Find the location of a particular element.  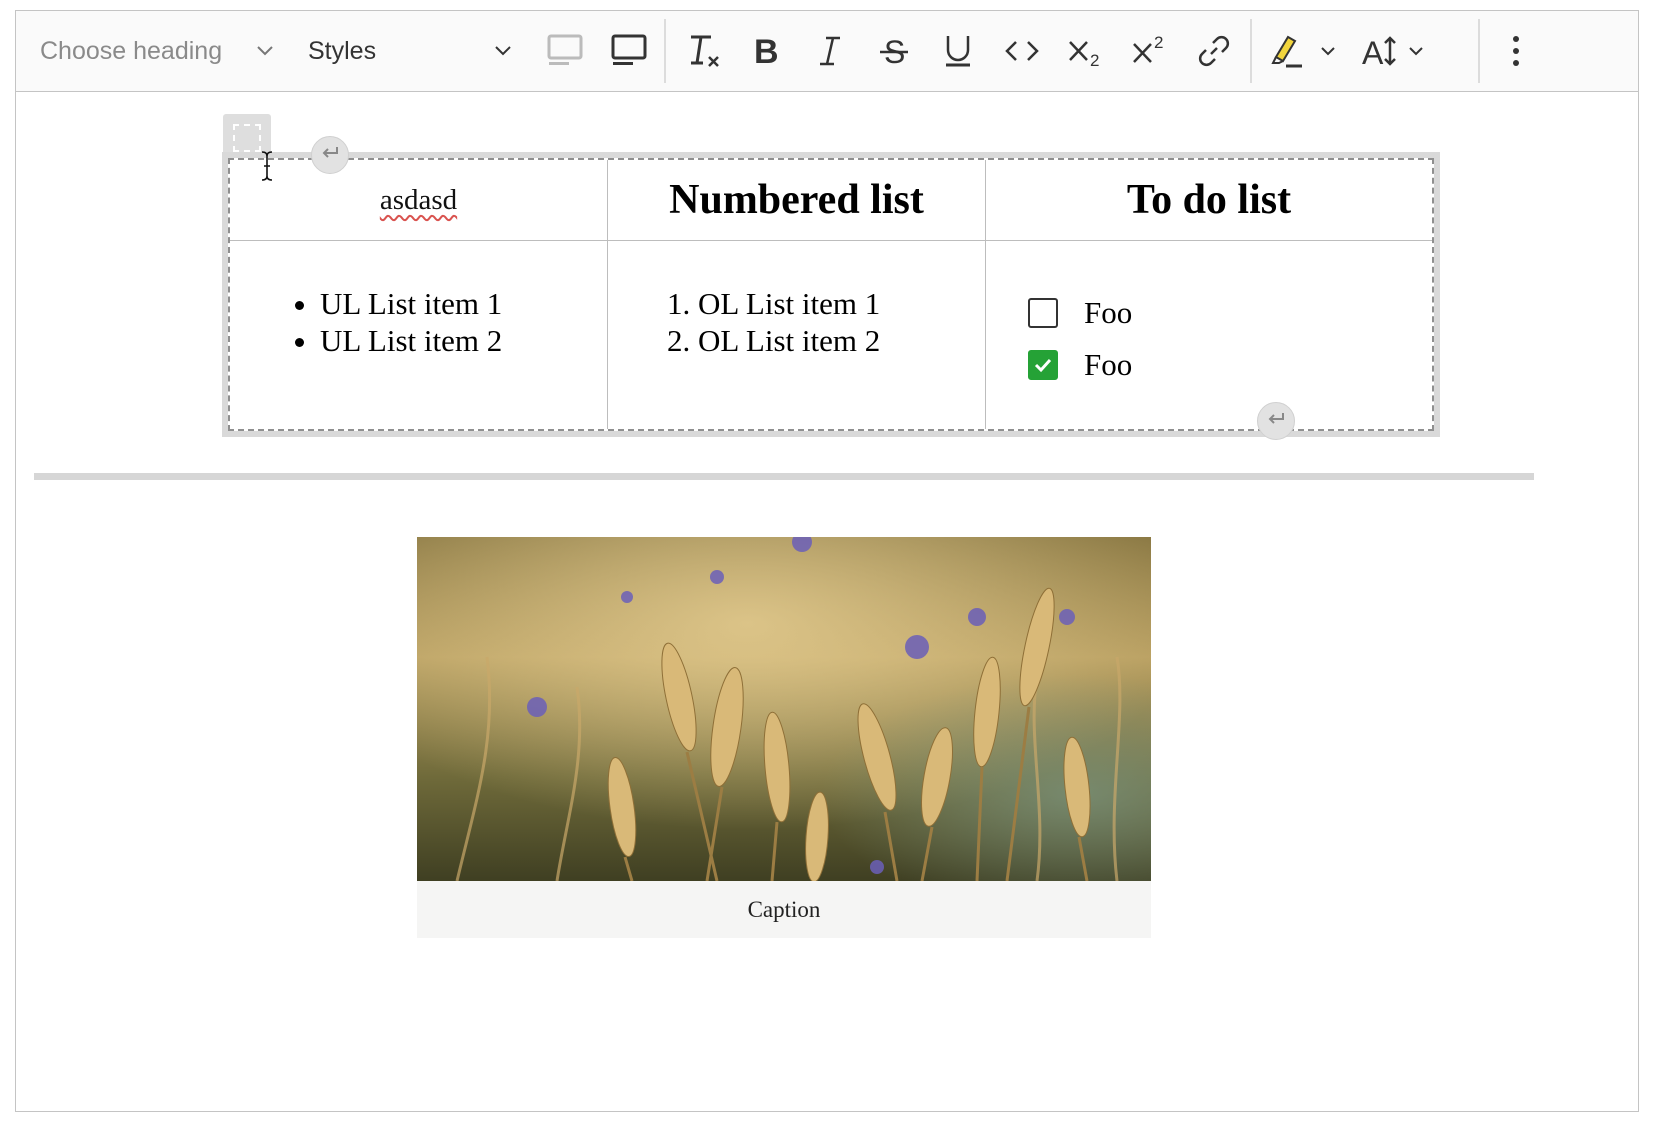

superscript-button: 2 is located at coordinates (1150, 51).